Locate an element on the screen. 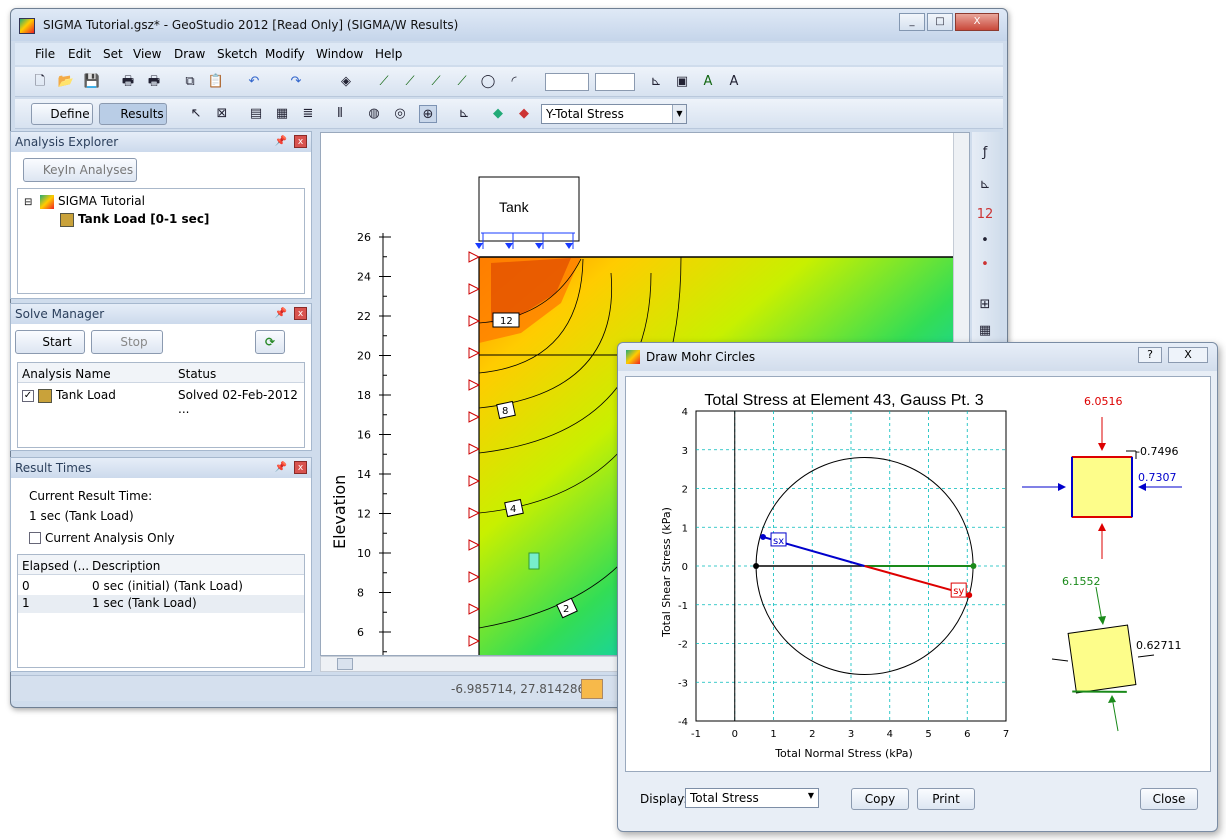  menu-edit: Edit is located at coordinates (79, 54).